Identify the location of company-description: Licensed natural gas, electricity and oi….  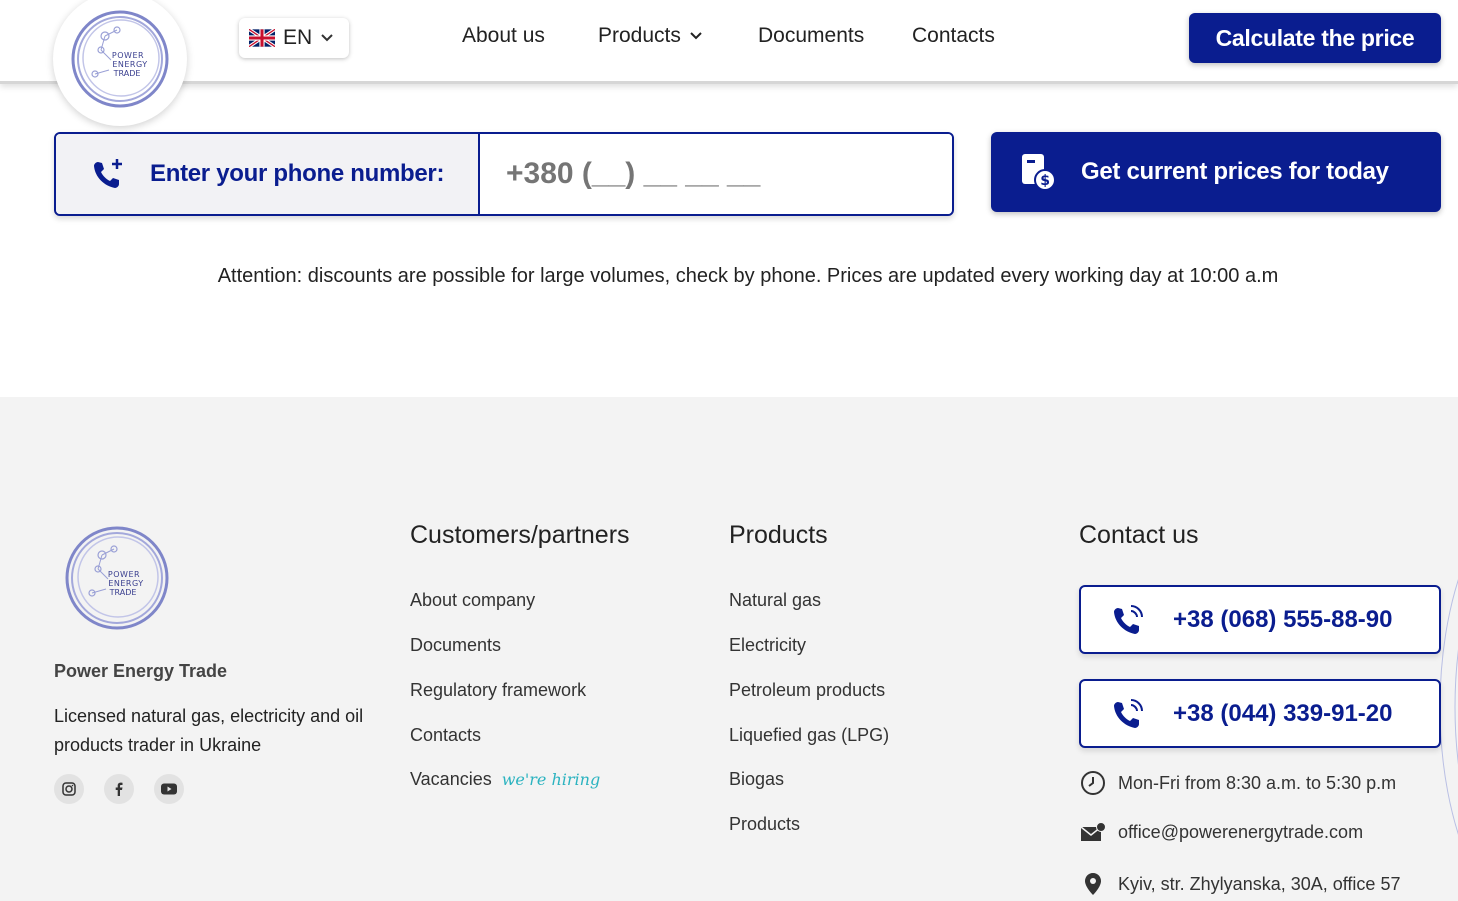
(209, 730).